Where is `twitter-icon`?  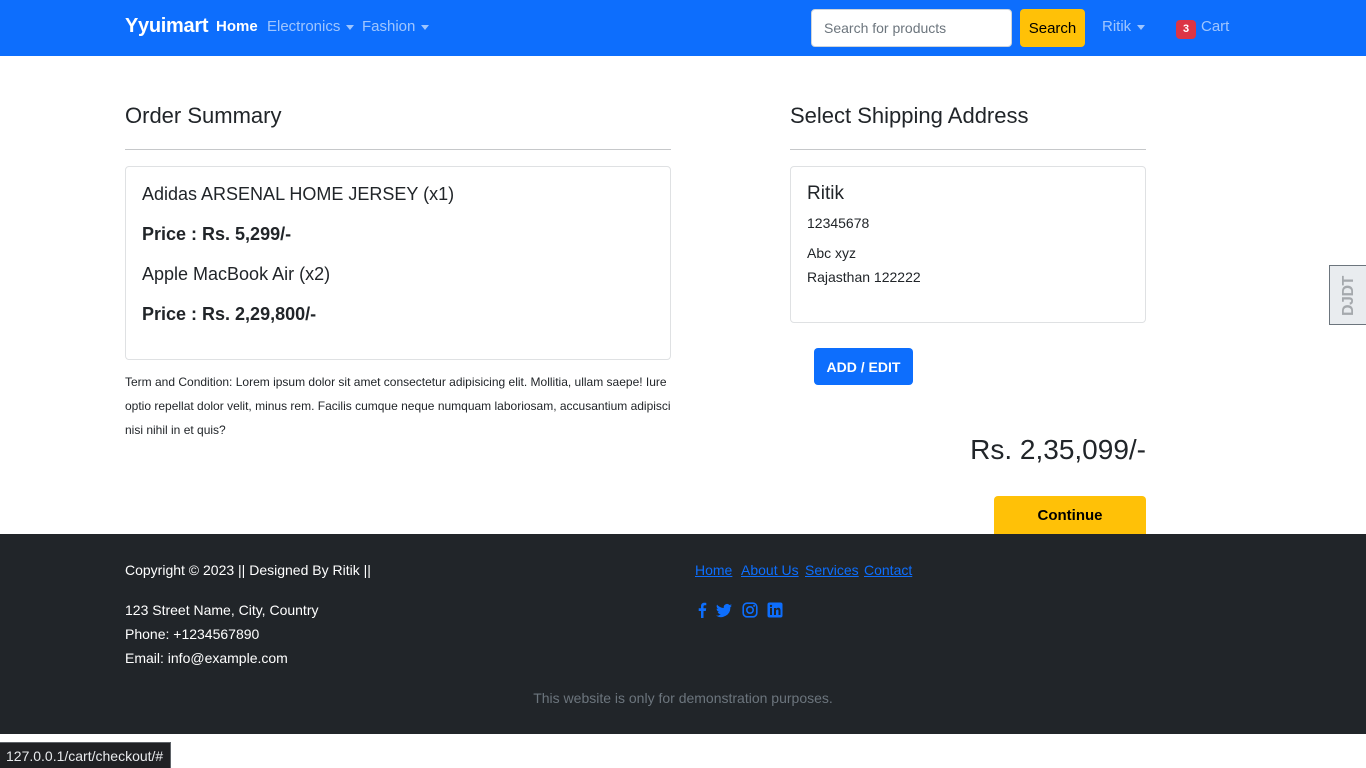
twitter-icon is located at coordinates (724, 610).